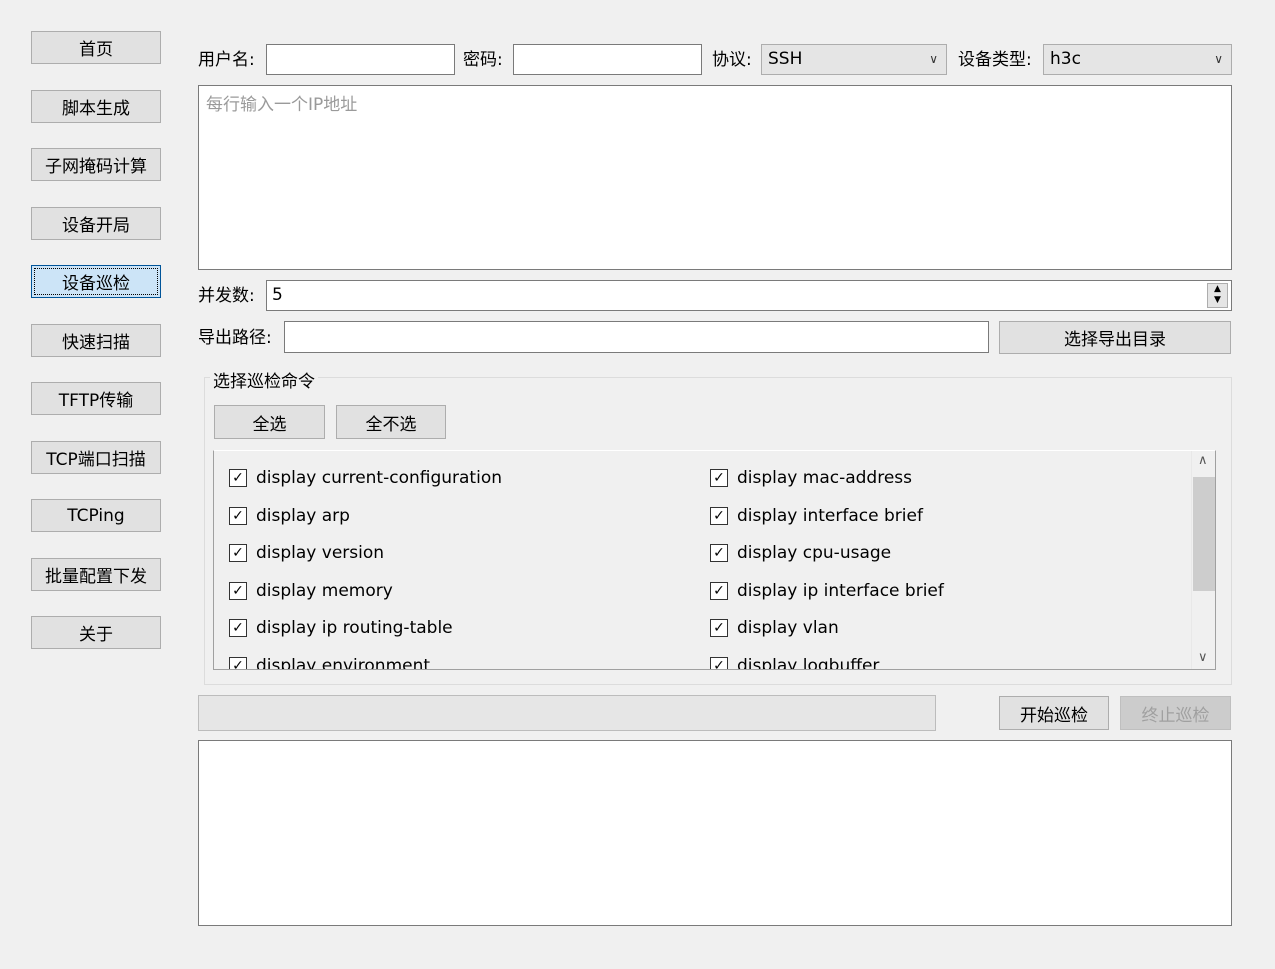  Describe the element at coordinates (96, 47) in the screenshot. I see `sidebar-item-0: 首页` at that location.